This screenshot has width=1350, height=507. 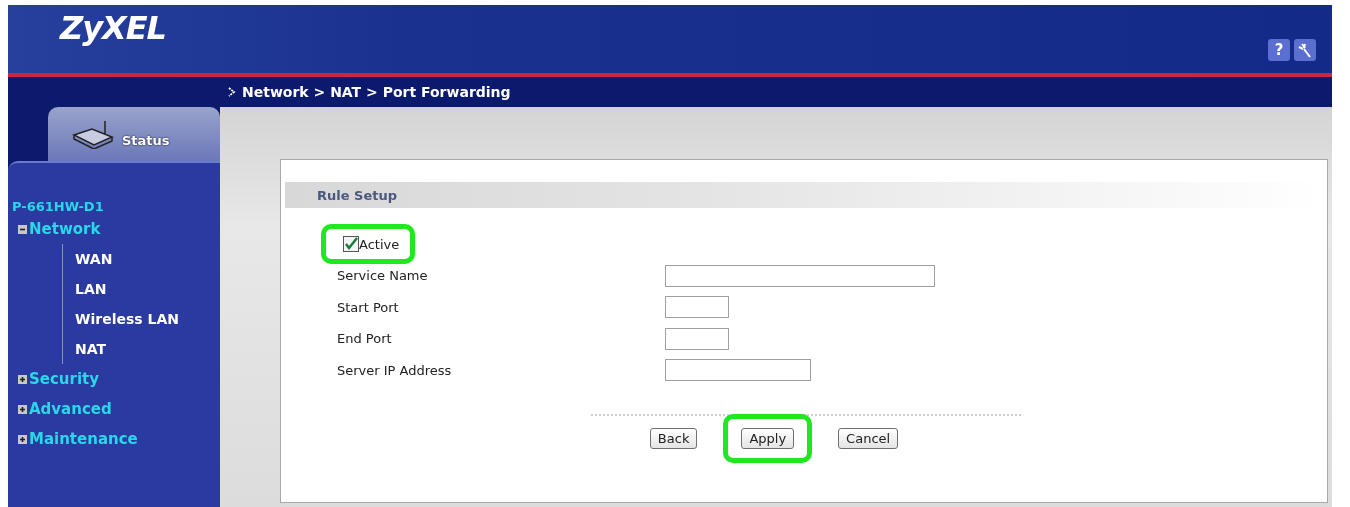 I want to click on panel-title: Rule Setup, so click(x=357, y=195).